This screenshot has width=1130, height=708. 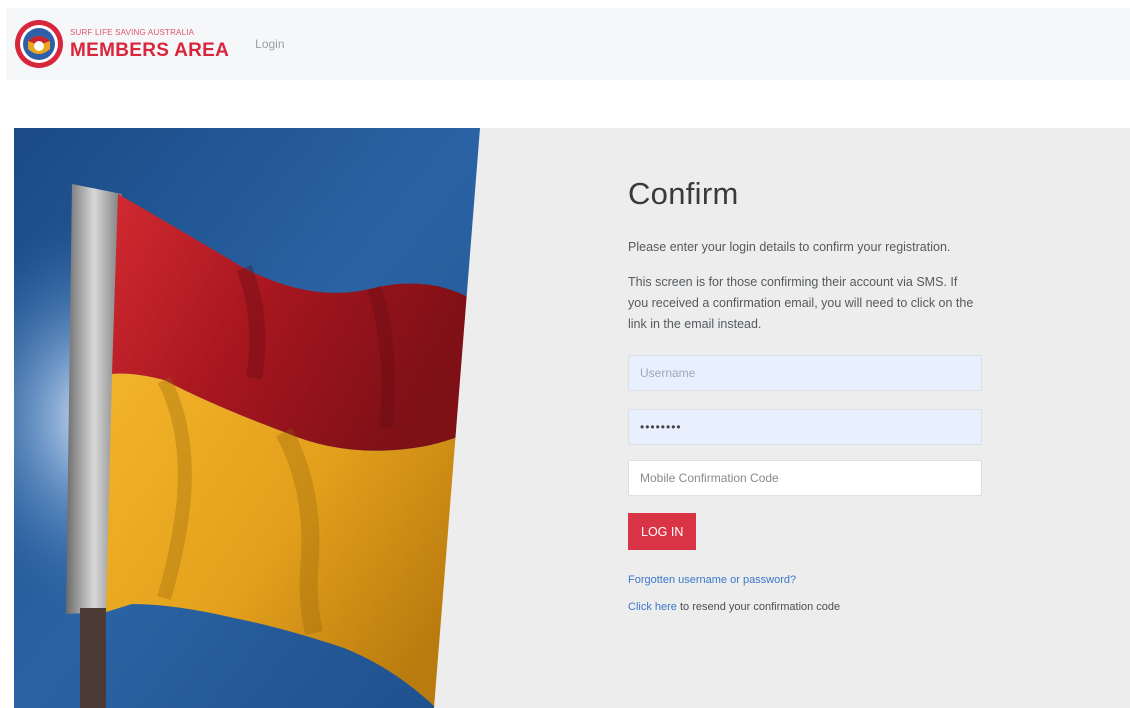 I want to click on forgot-line: Forgotten username or password?, so click(x=808, y=580).